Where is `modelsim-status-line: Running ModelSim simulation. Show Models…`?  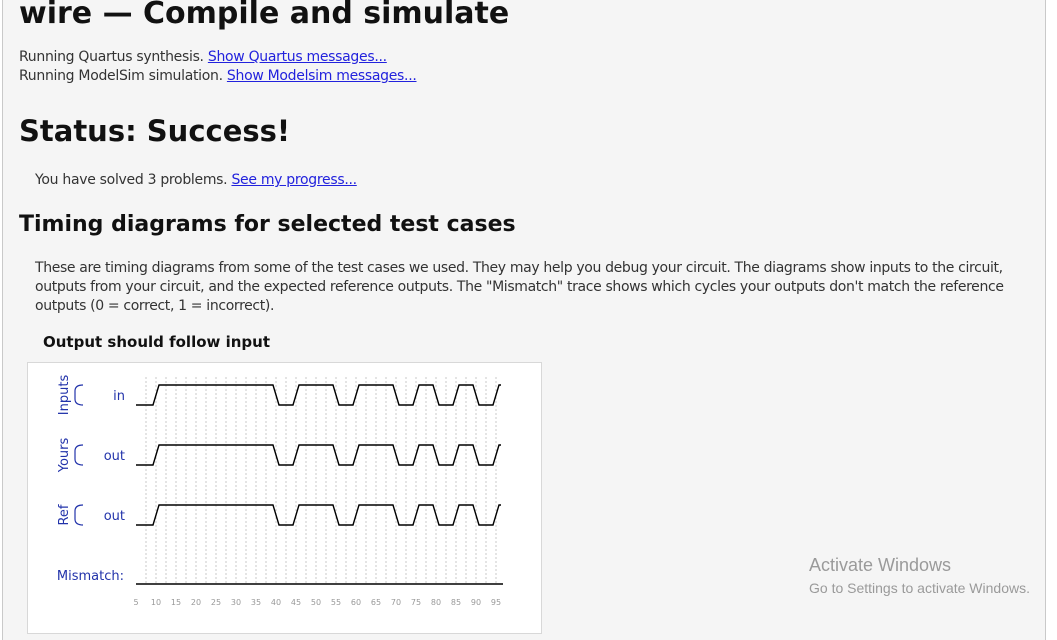
modelsim-status-line: Running ModelSim simulation. Show Models… is located at coordinates (218, 76).